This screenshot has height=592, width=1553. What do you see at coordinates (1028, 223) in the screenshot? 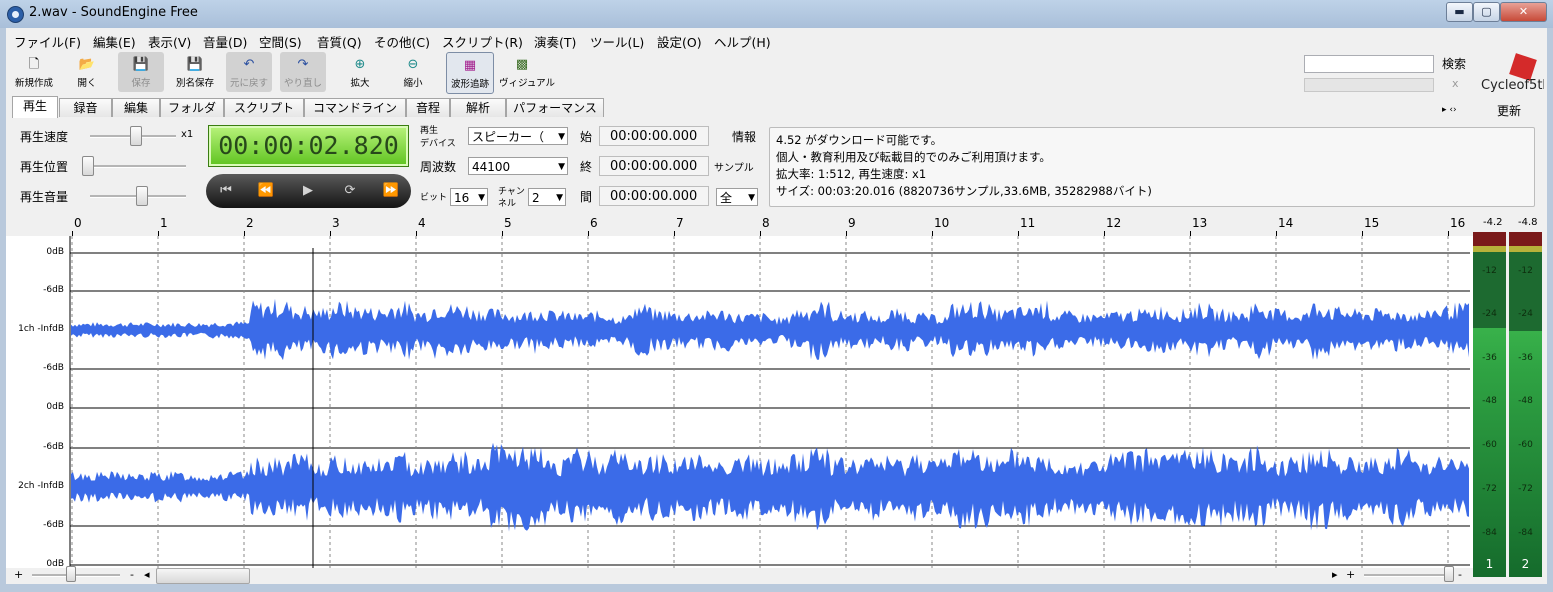
I see `ruler-tick-label: 11` at bounding box center [1028, 223].